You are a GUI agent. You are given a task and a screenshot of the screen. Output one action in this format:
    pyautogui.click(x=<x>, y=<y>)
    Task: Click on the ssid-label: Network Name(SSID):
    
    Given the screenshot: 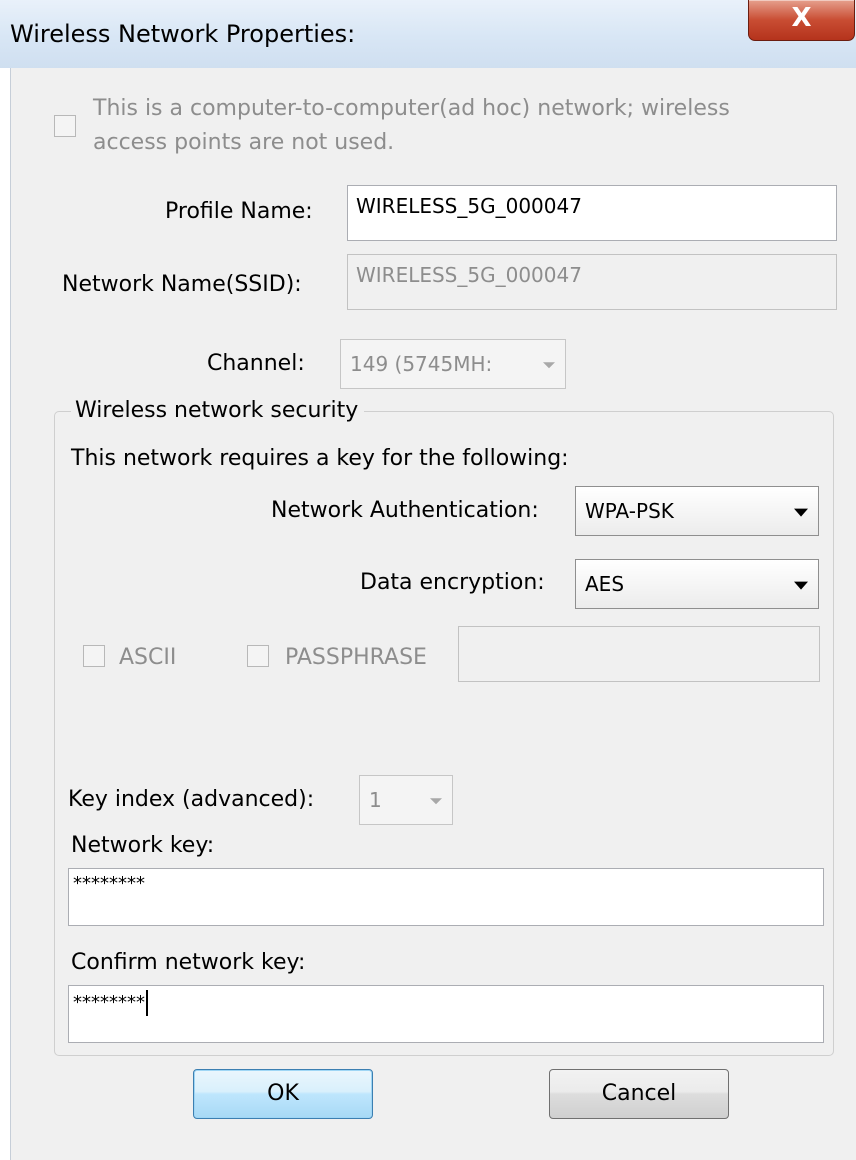 What is the action you would take?
    pyautogui.click(x=182, y=284)
    